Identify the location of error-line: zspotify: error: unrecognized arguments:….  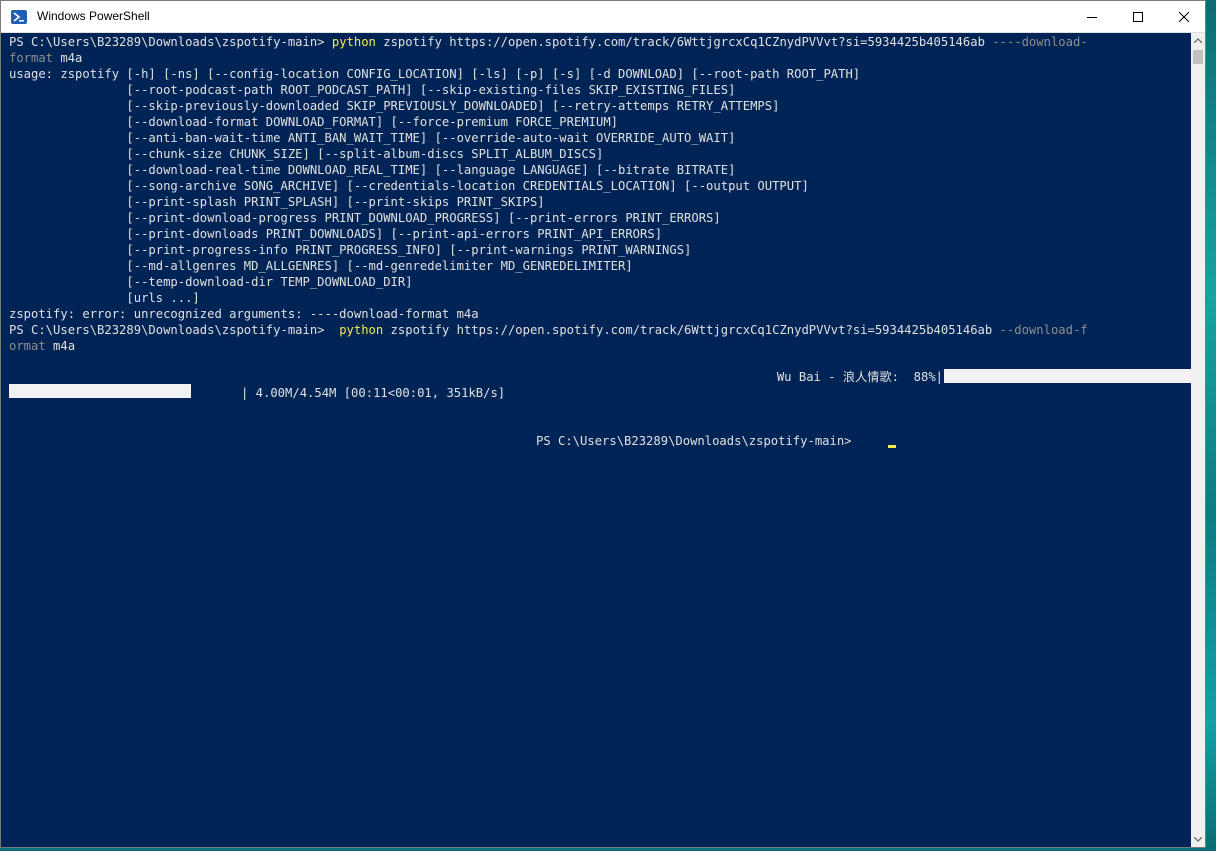
(244, 314).